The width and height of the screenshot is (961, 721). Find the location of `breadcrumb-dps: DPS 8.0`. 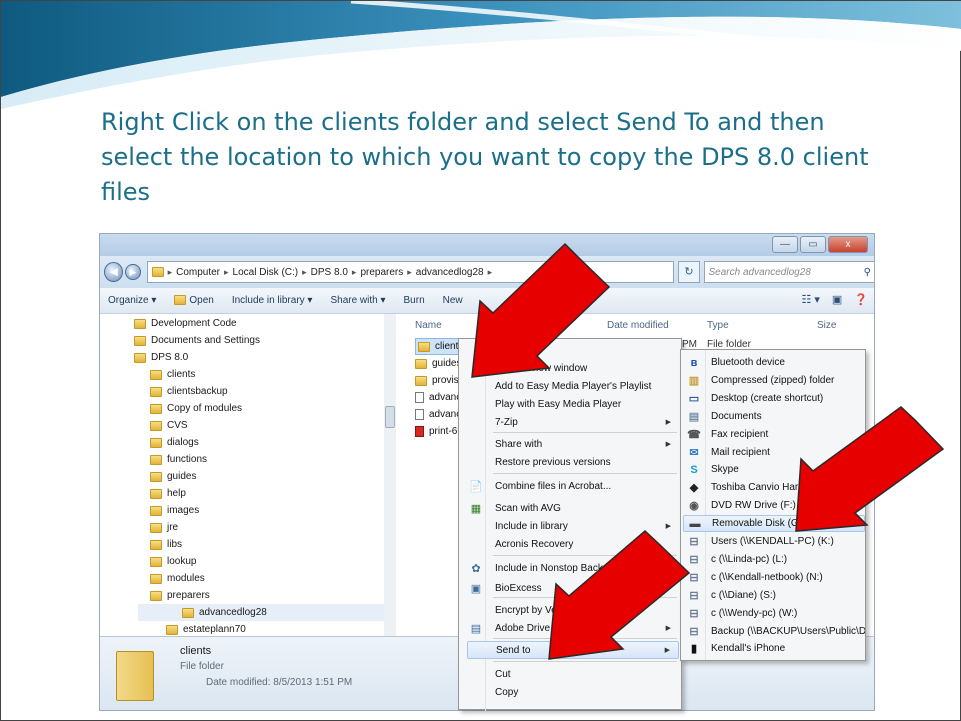

breadcrumb-dps: DPS 8.0 is located at coordinates (329, 272).